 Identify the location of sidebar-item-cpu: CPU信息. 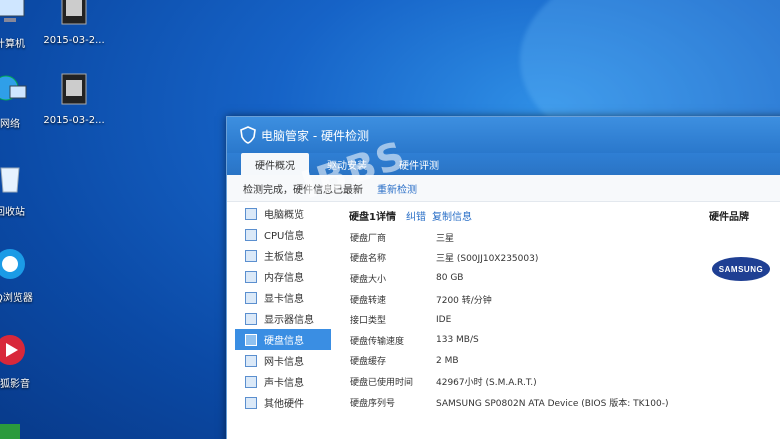
(283, 234).